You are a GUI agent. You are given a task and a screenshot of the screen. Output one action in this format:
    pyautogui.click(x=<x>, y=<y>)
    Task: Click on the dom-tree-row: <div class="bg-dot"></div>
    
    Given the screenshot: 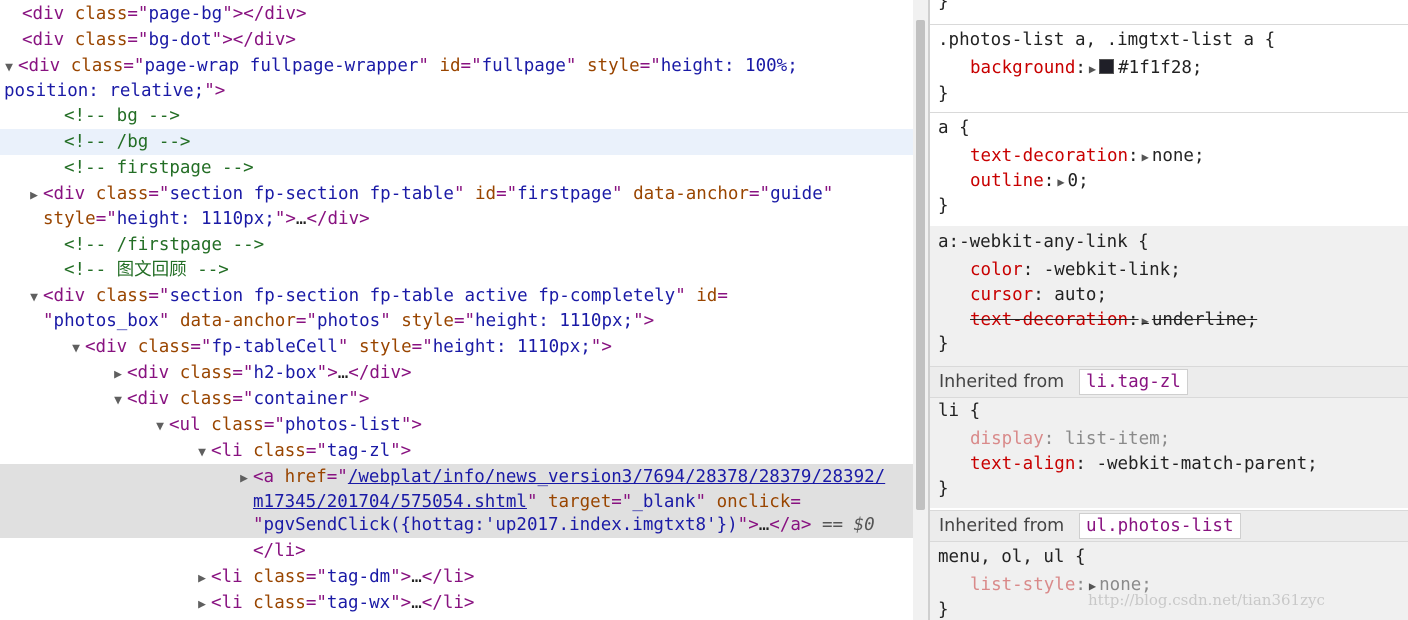 What is the action you would take?
    pyautogui.click(x=456, y=40)
    